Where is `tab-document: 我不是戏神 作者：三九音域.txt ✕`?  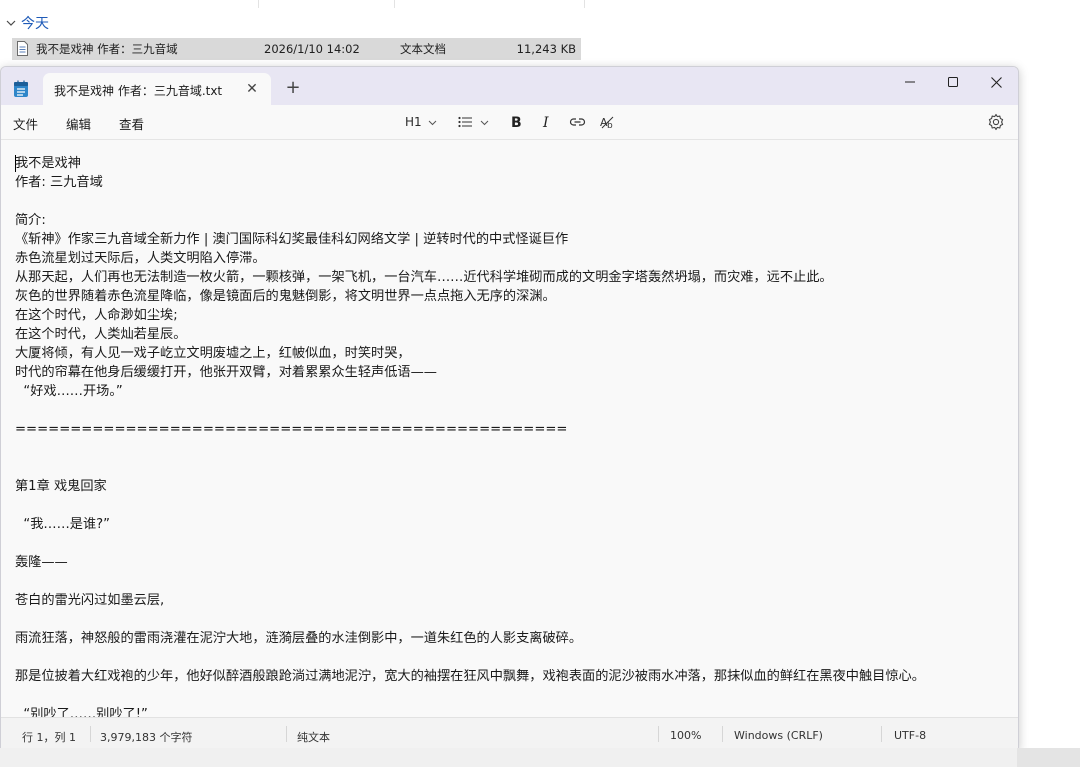
tab-document: 我不是戏神 作者：三九音域.txt ✕ is located at coordinates (157, 89).